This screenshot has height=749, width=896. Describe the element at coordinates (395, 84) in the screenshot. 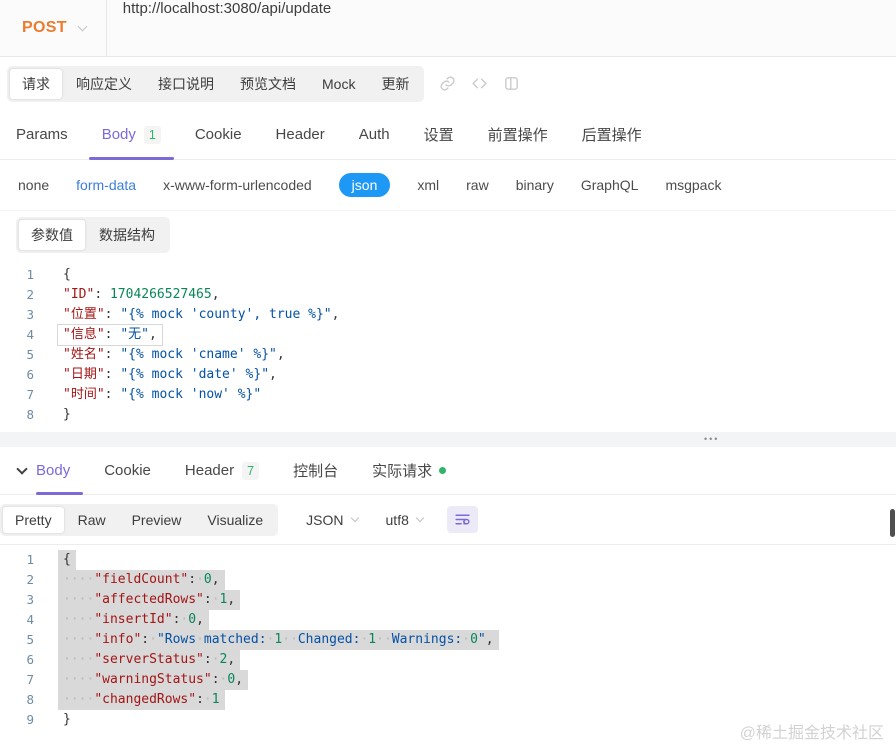

I see `doc-tab-update: 更新` at that location.